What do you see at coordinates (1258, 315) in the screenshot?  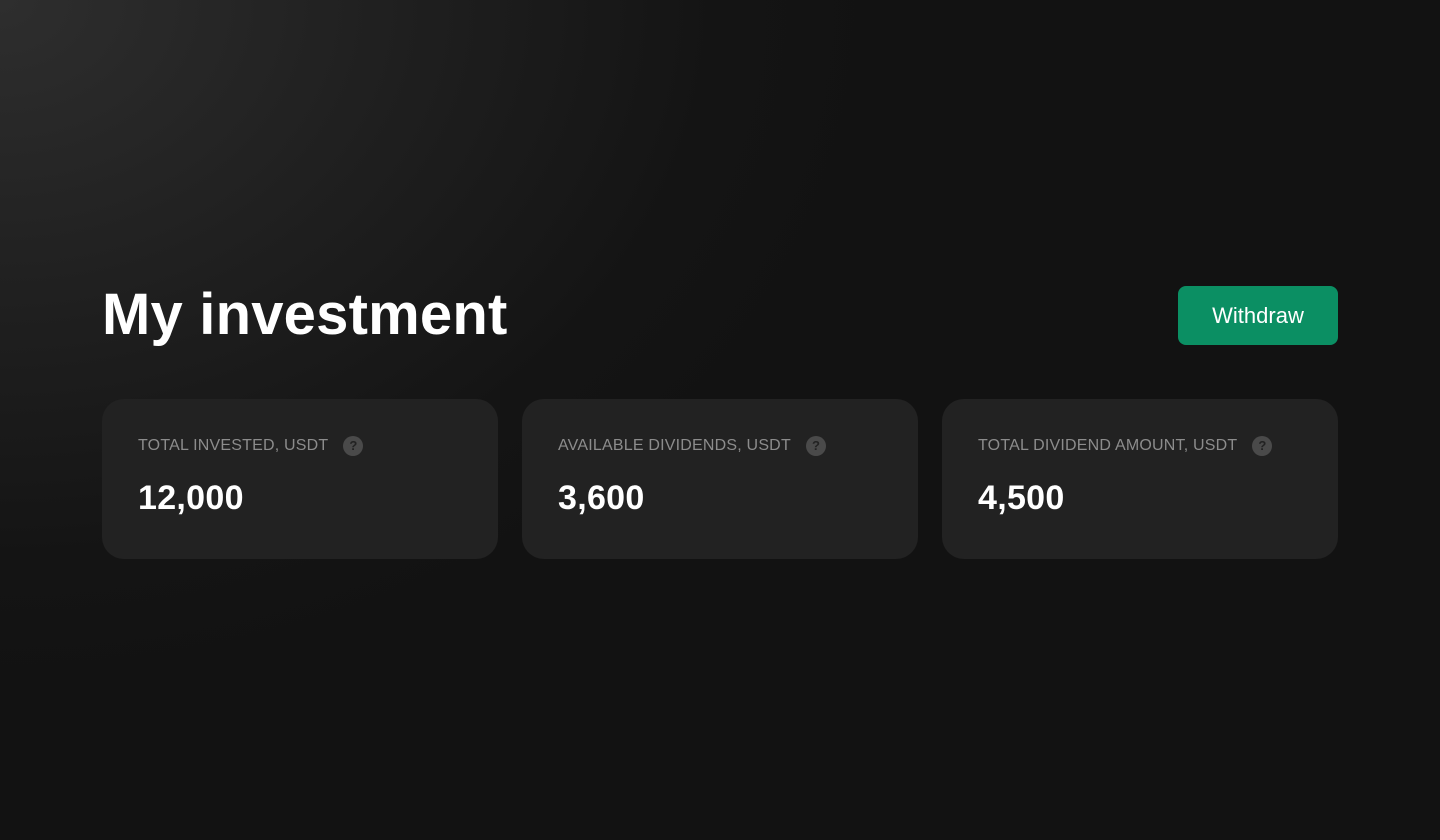 I see `withdraw-button: Withdraw` at bounding box center [1258, 315].